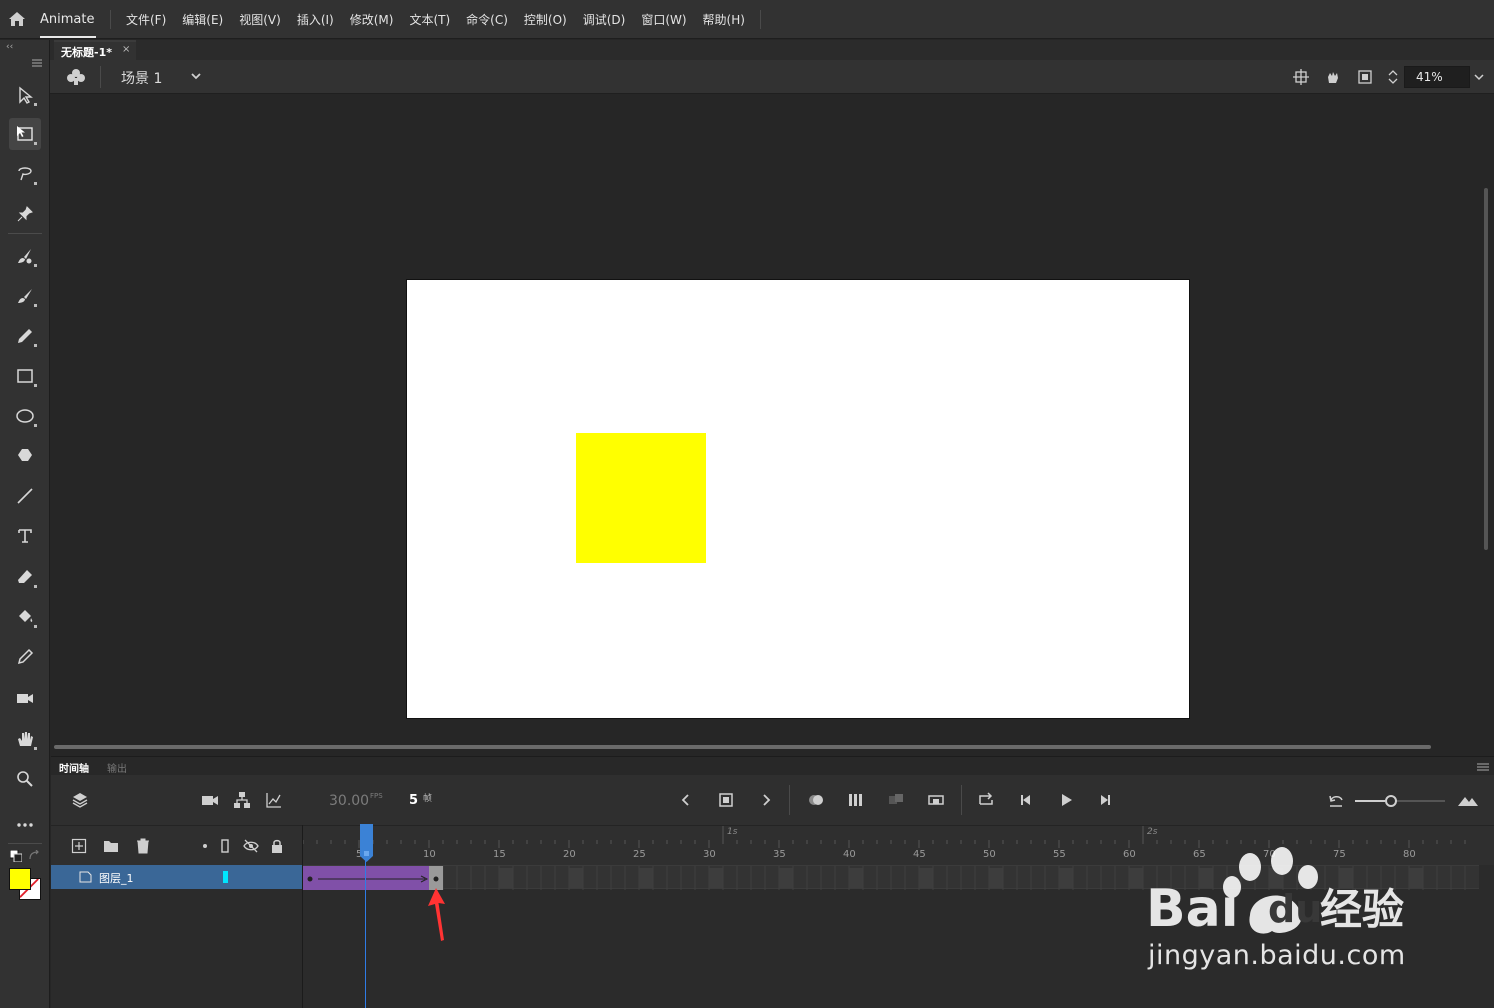 Image resolution: width=1494 pixels, height=1008 pixels. I want to click on paint-brush-tool, so click(25, 296).